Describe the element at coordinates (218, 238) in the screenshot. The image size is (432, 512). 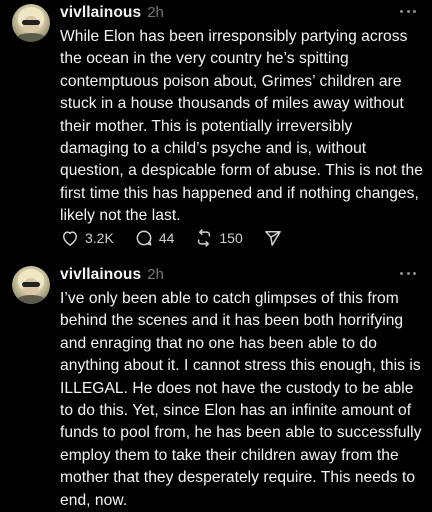
I see `repost-button: 150` at that location.